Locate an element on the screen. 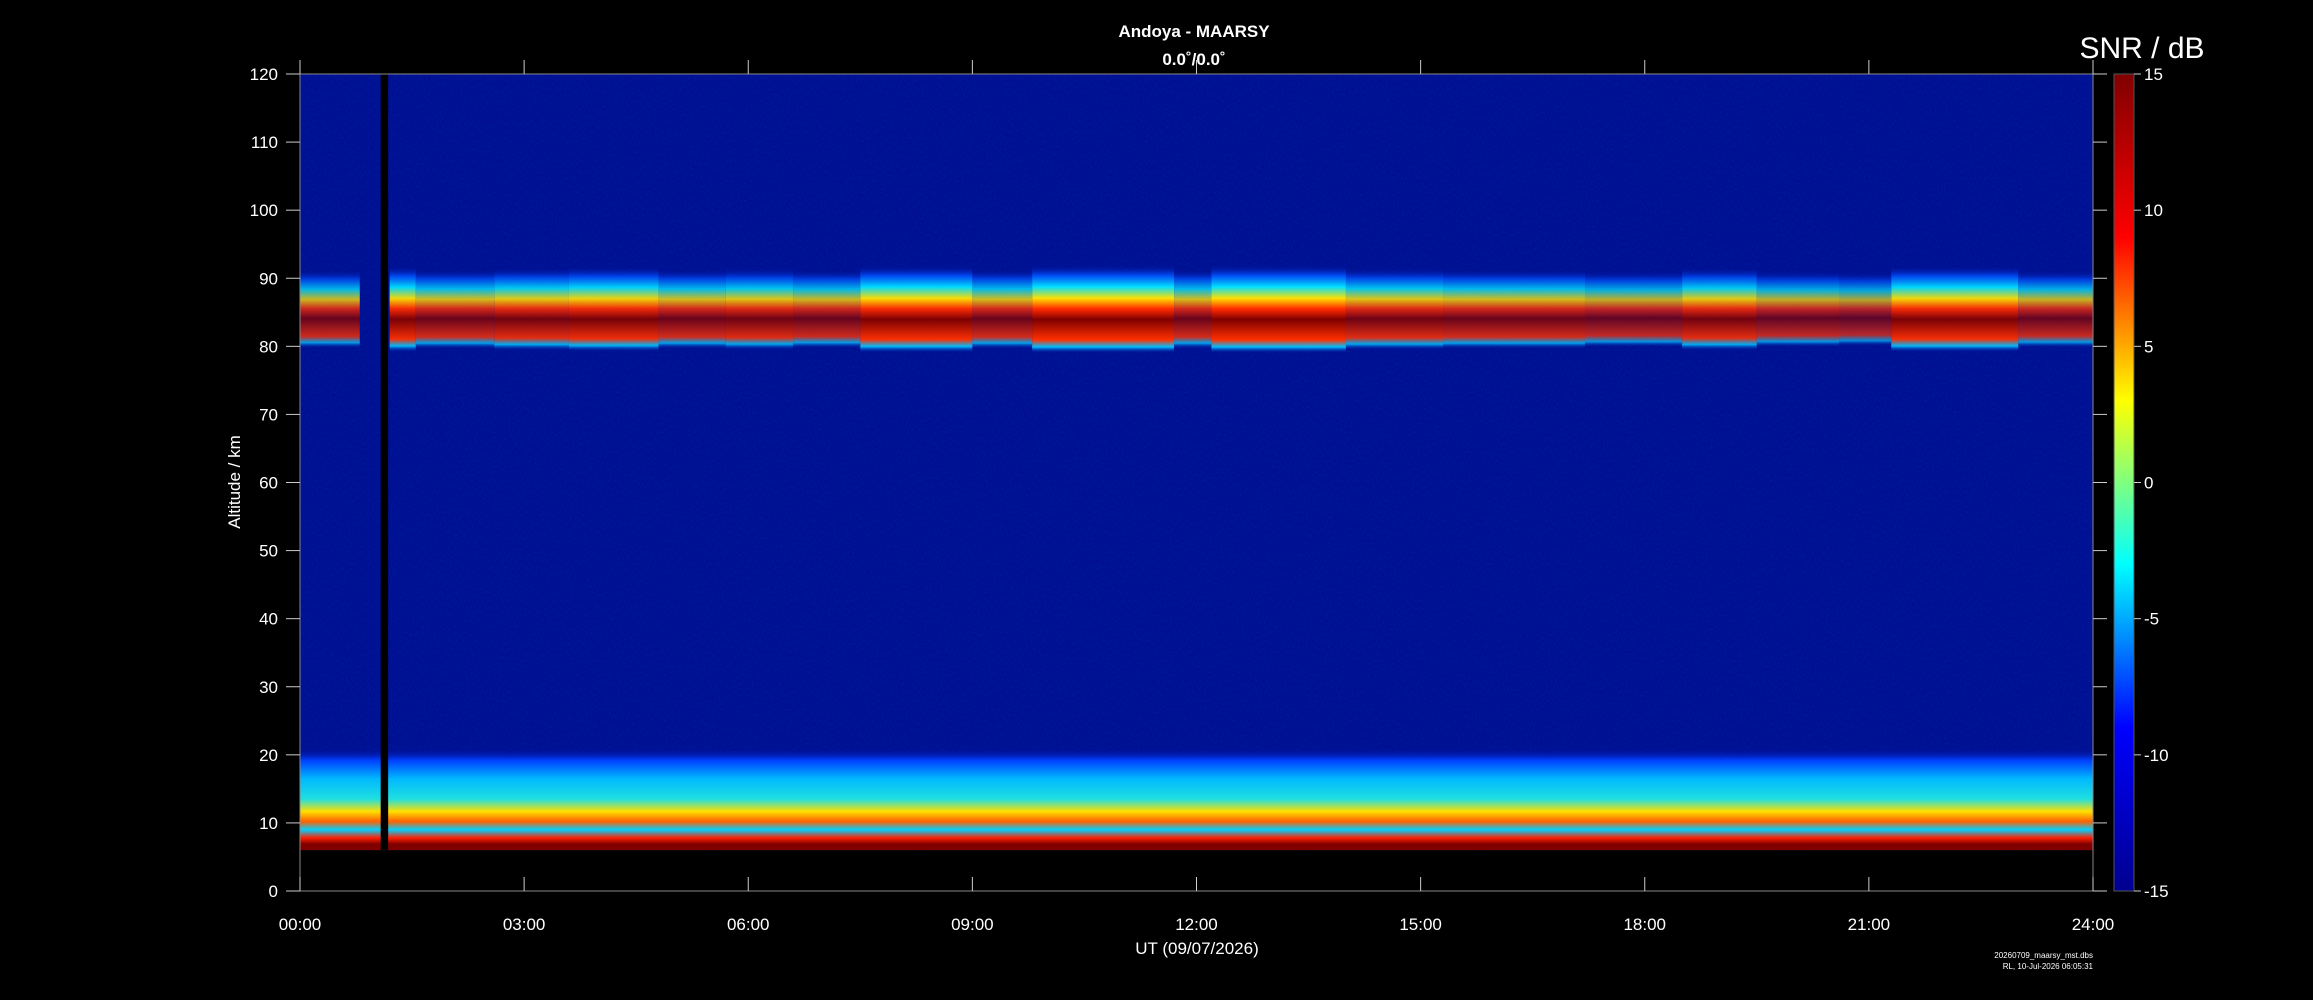 The height and width of the screenshot is (1000, 2313). x-tick-label: 24:00 is located at coordinates (2093, 924).